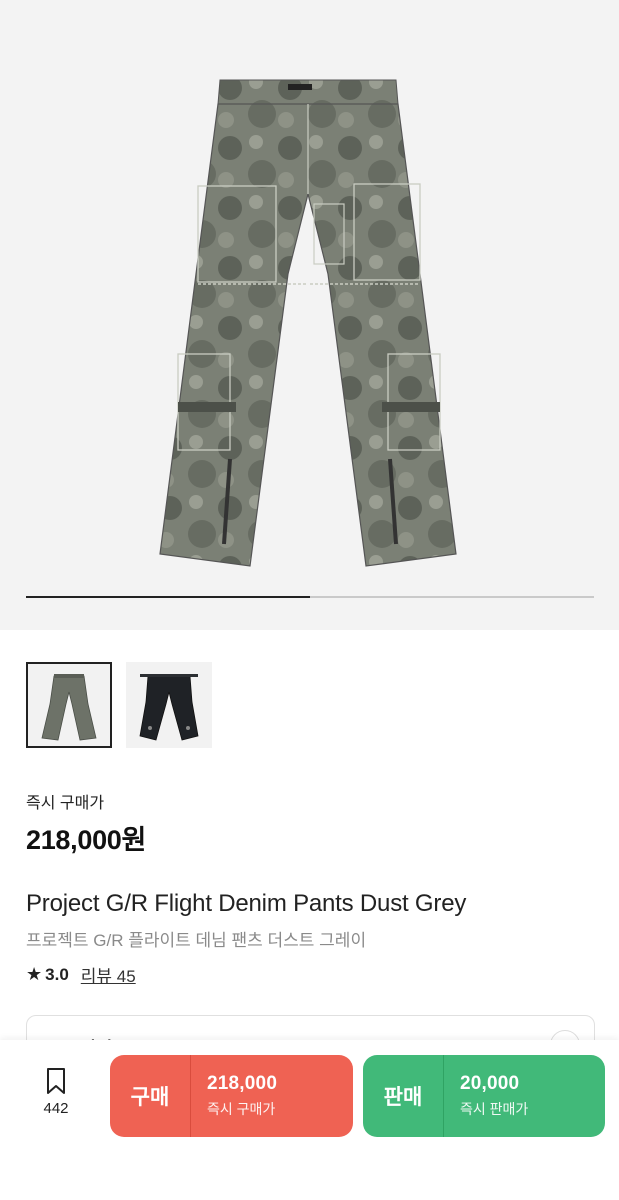  Describe the element at coordinates (494, 1109) in the screenshot. I see `sell-button-subtitle: 즉시 판매가` at that location.